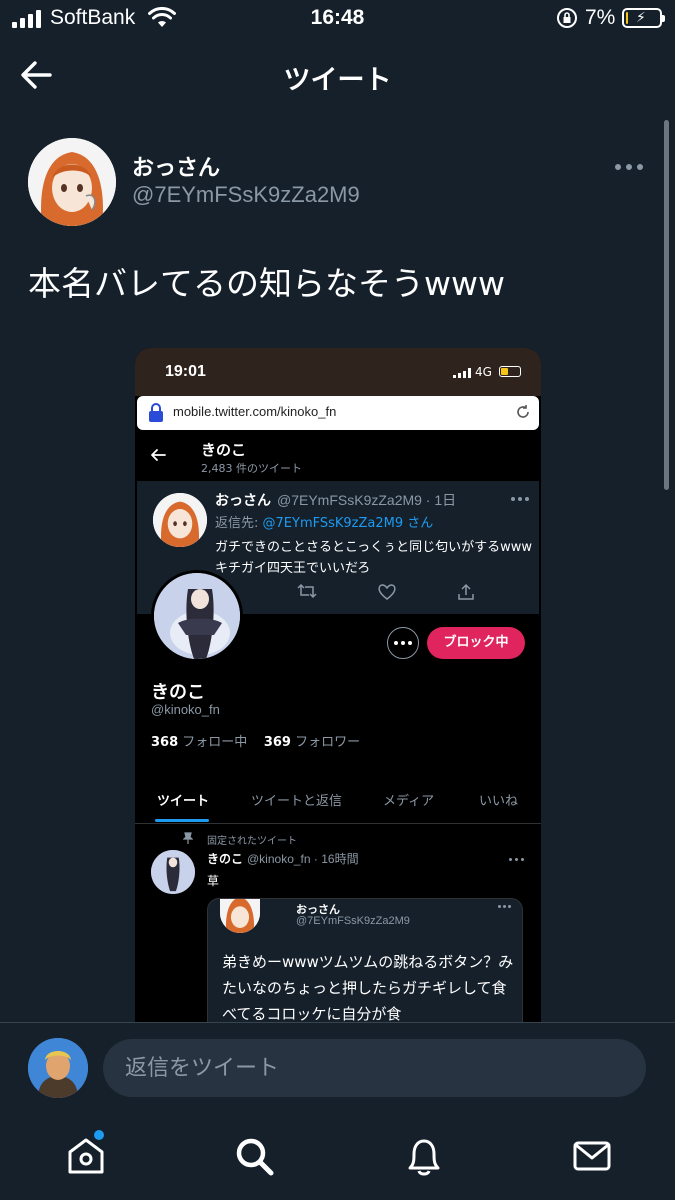  I want to click on embedded-reply-text: ガチできのことさるとこっくぅと同じ匂いがするwwwキチガイ四天王でいいだろ, so click(373, 558).